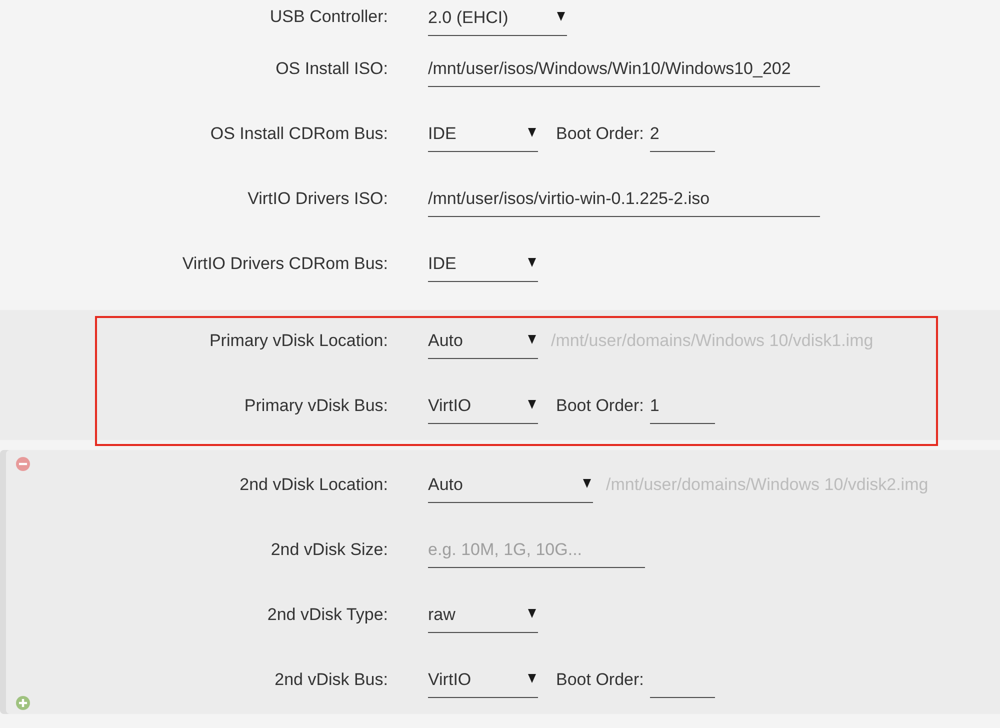 Image resolution: width=1000 pixels, height=728 pixels. Describe the element at coordinates (315, 406) in the screenshot. I see `field-label: Primary vDisk Bus:` at that location.